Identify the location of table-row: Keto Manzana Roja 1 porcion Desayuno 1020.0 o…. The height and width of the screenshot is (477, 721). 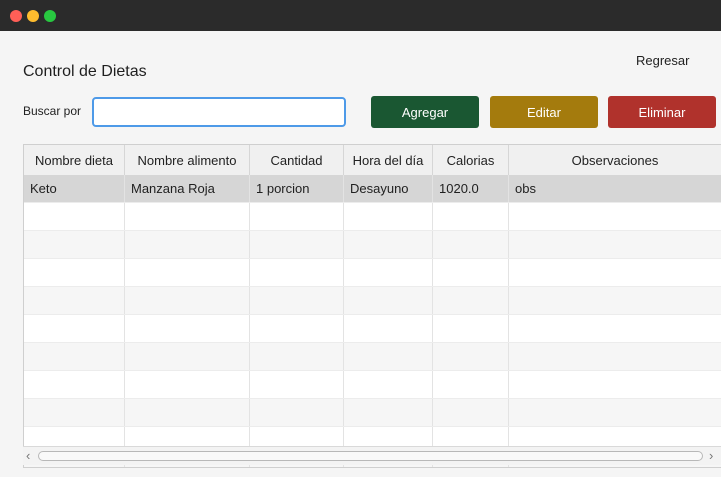
(372, 189).